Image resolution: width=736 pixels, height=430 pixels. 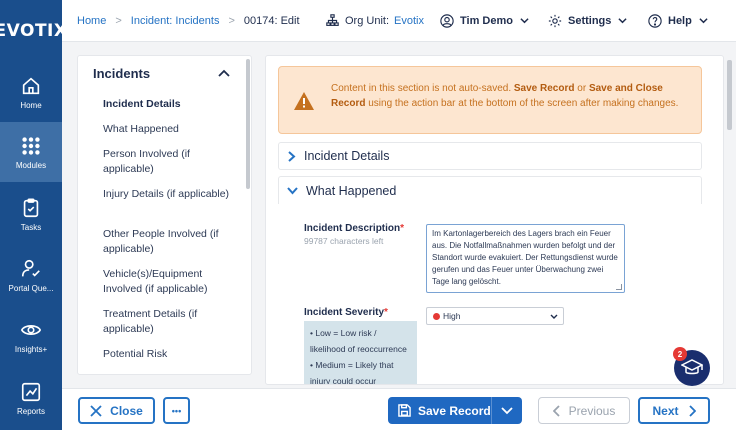 What do you see at coordinates (31, 207) in the screenshot?
I see `clipboard-icon` at bounding box center [31, 207].